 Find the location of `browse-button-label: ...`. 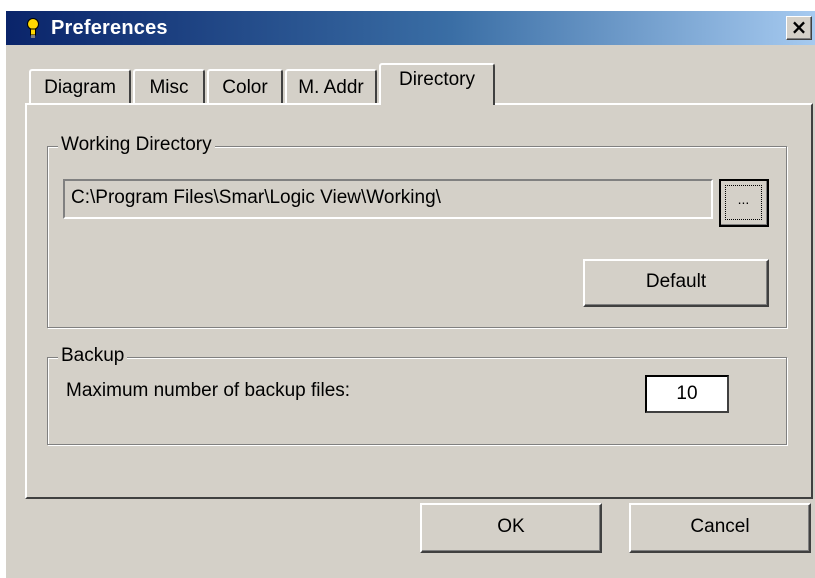

browse-button-label: ... is located at coordinates (743, 202).